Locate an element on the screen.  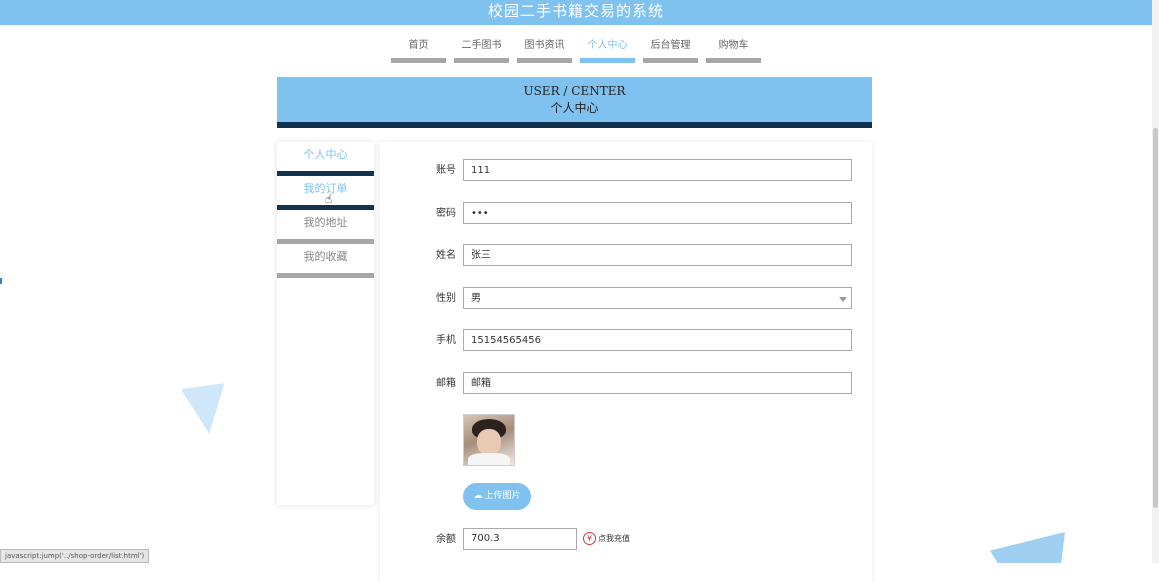
app-title-bar: 校园二手书籍交易的系统 is located at coordinates (576, 12).